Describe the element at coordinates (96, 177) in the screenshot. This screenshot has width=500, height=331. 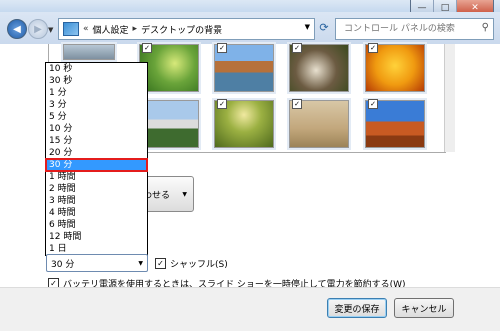
I see `interval-option: 1 時間` at that location.